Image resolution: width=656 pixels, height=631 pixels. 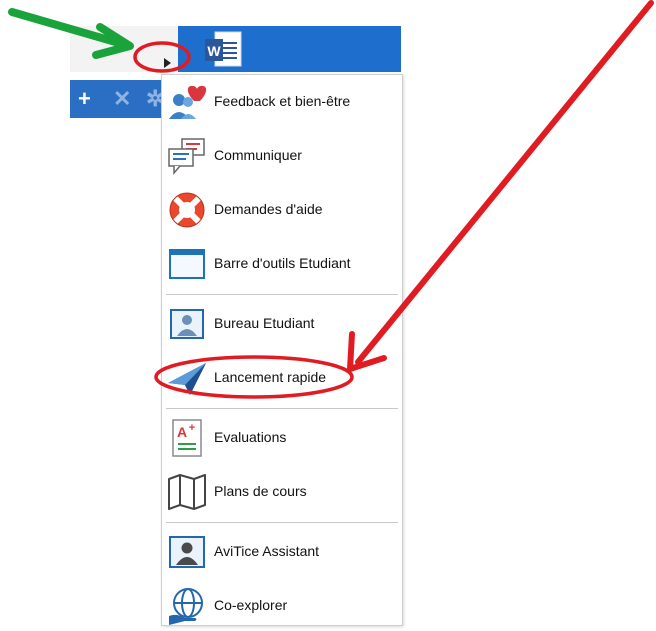 I want to click on menu-item-co-explorer: Co-explorer, so click(x=282, y=605).